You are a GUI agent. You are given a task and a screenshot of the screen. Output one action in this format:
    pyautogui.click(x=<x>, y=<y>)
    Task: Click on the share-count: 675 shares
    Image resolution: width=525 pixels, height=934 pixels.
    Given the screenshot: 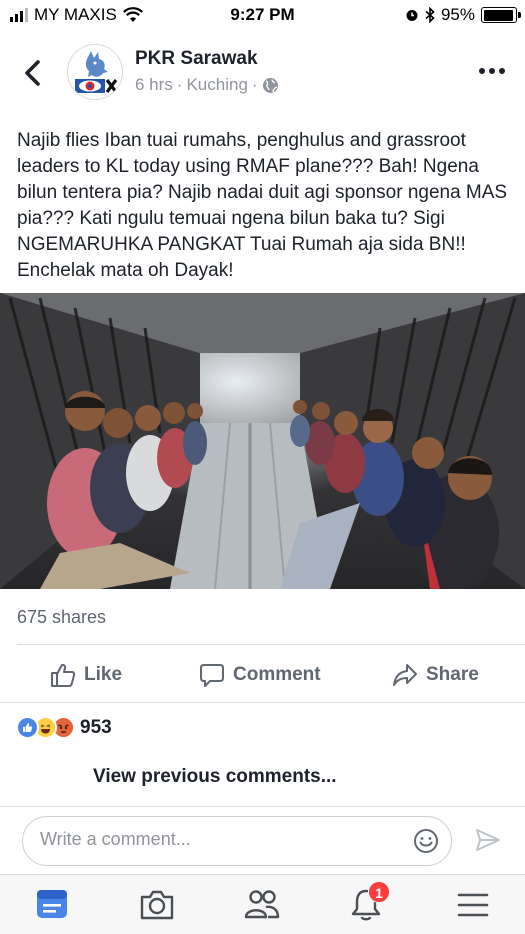 What is the action you would take?
    pyautogui.click(x=61, y=617)
    